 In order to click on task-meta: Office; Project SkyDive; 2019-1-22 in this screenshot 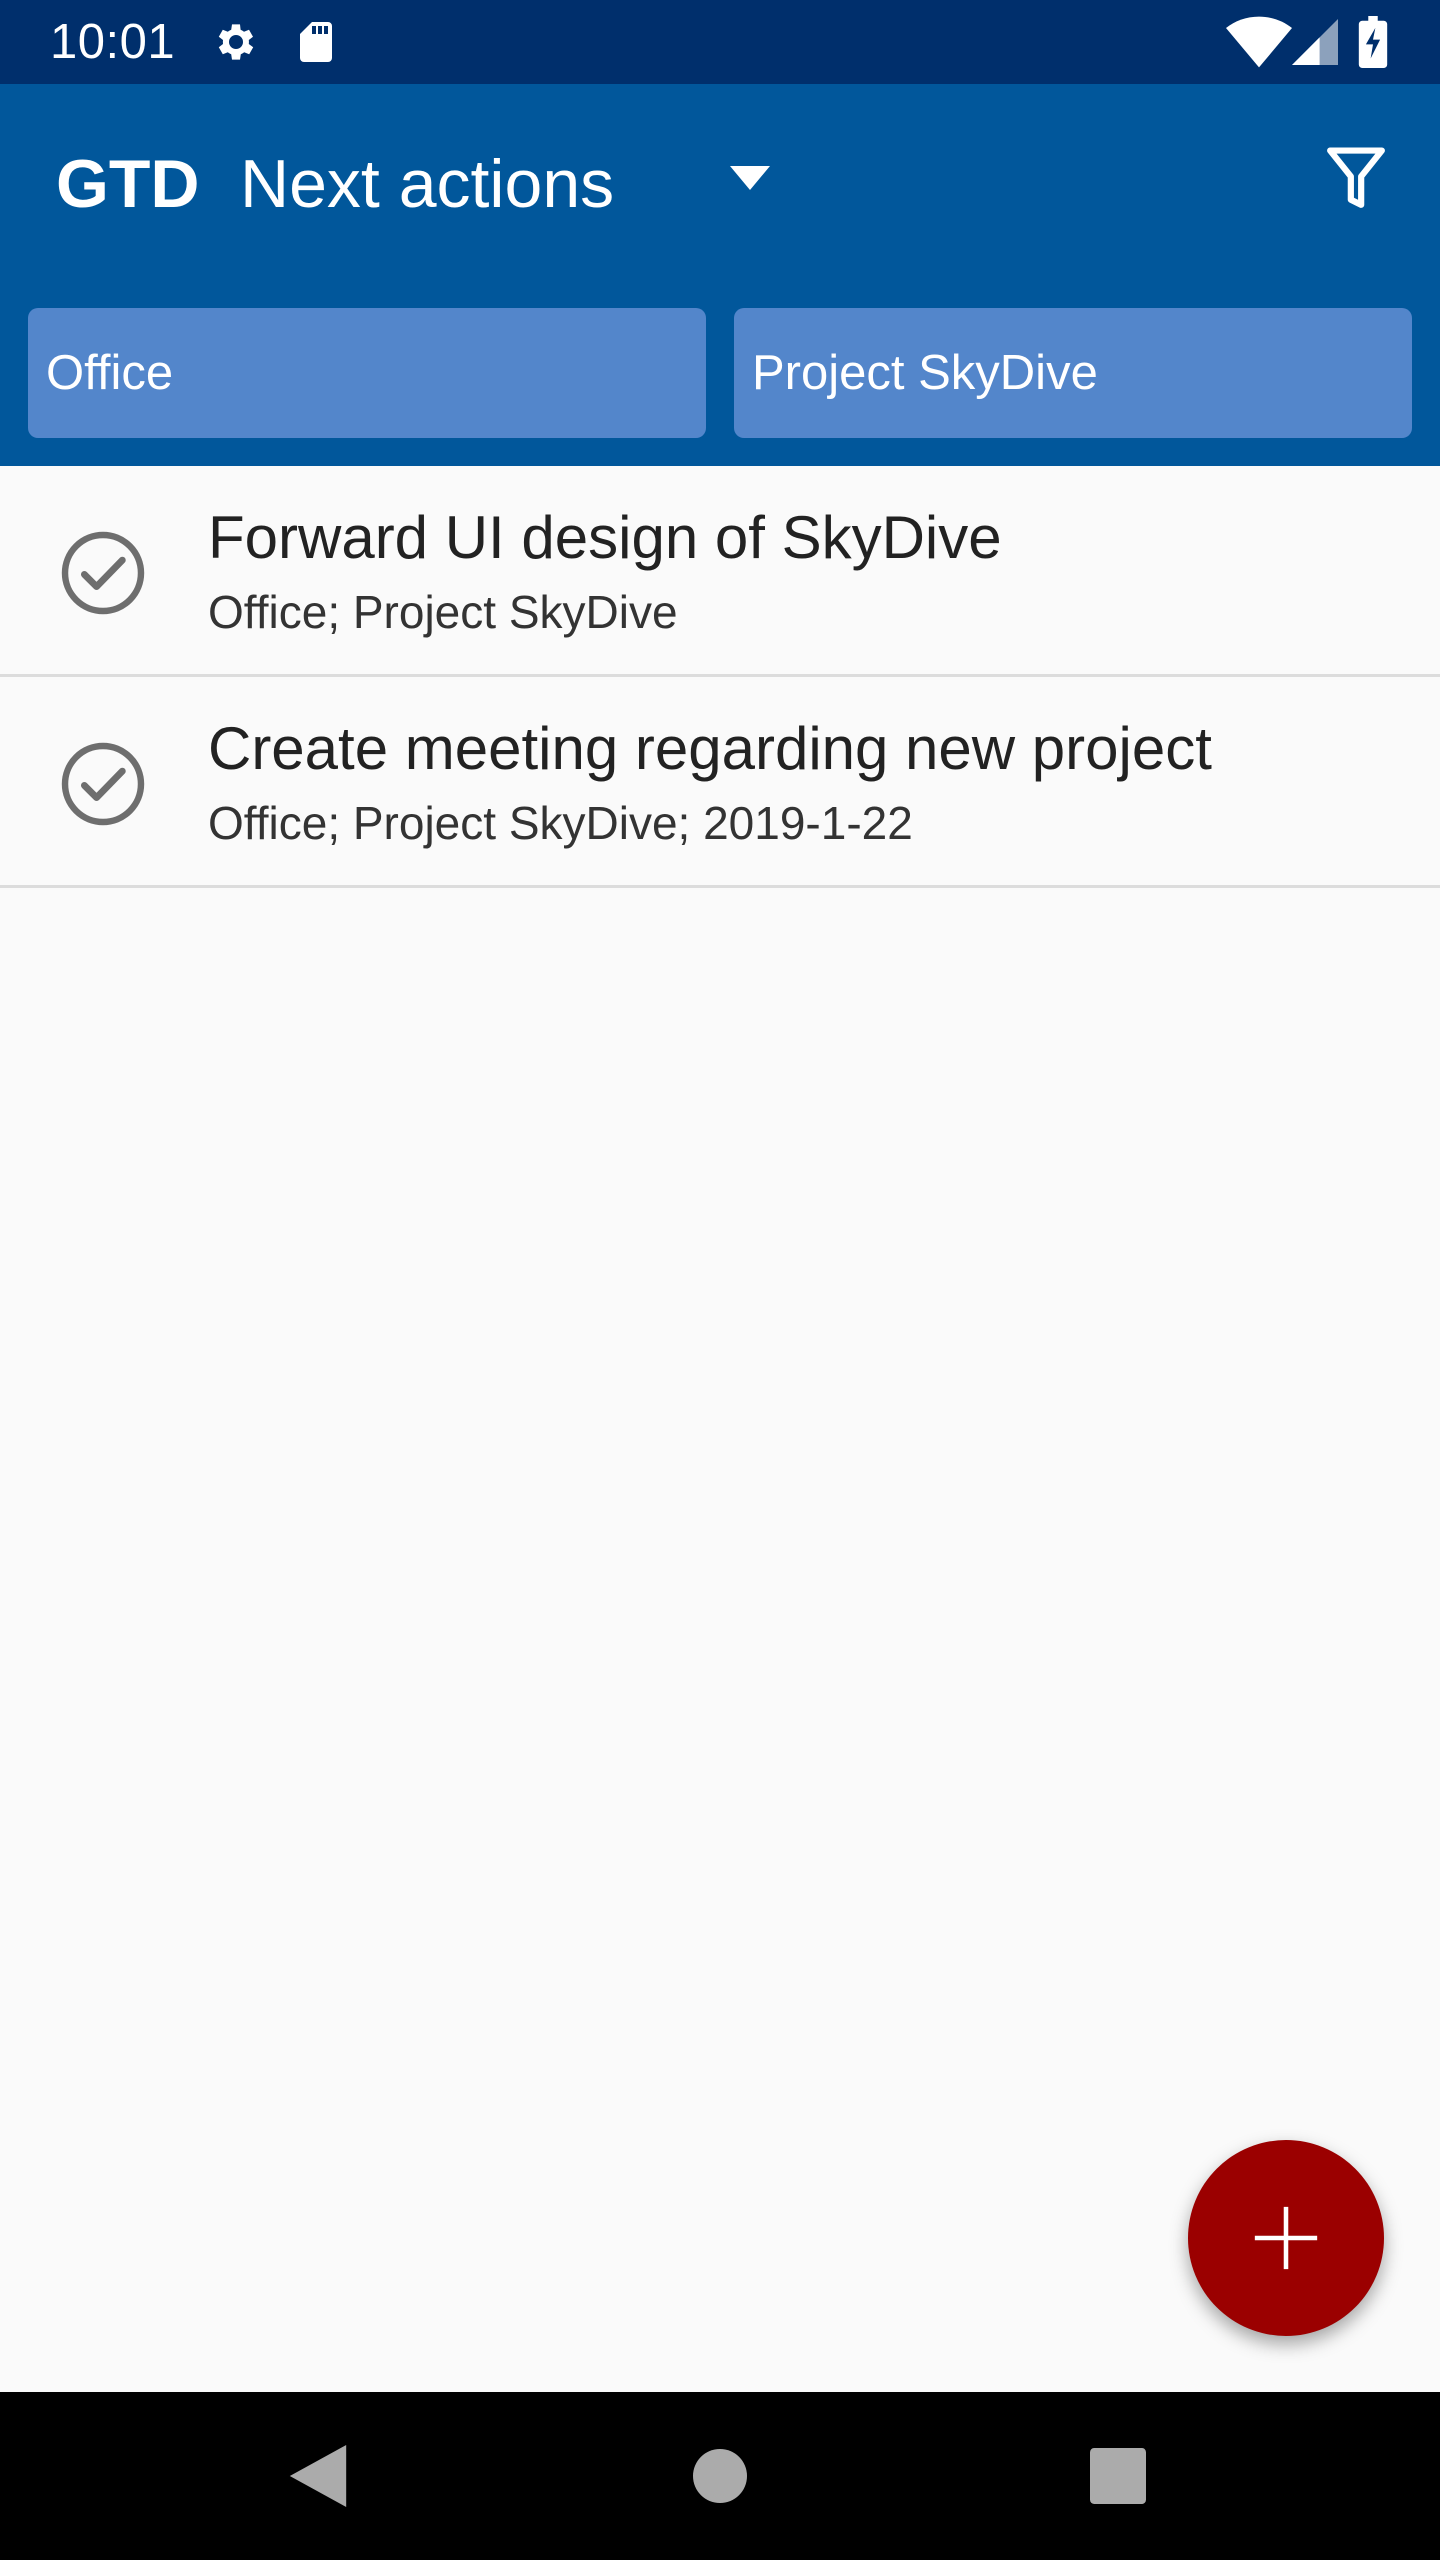, I will do `click(560, 823)`.